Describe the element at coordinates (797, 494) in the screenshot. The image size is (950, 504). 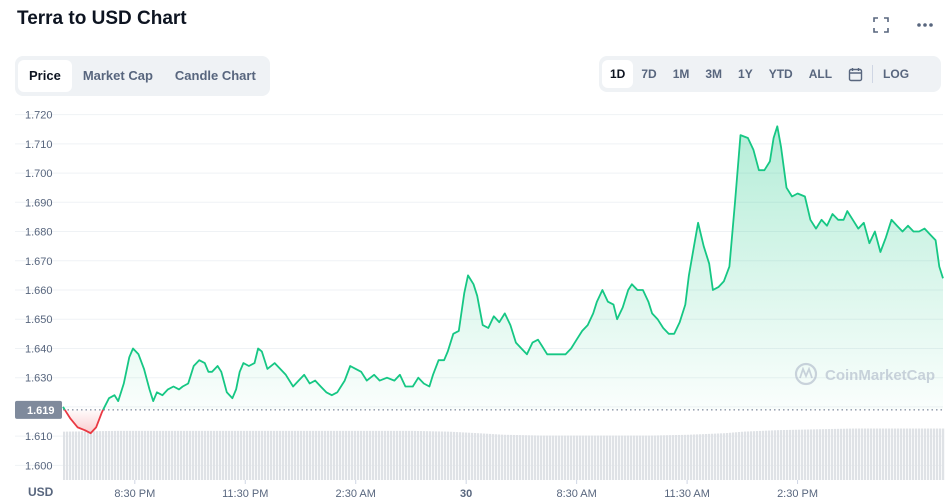
I see `x-tick-label: 2:30 PM` at that location.